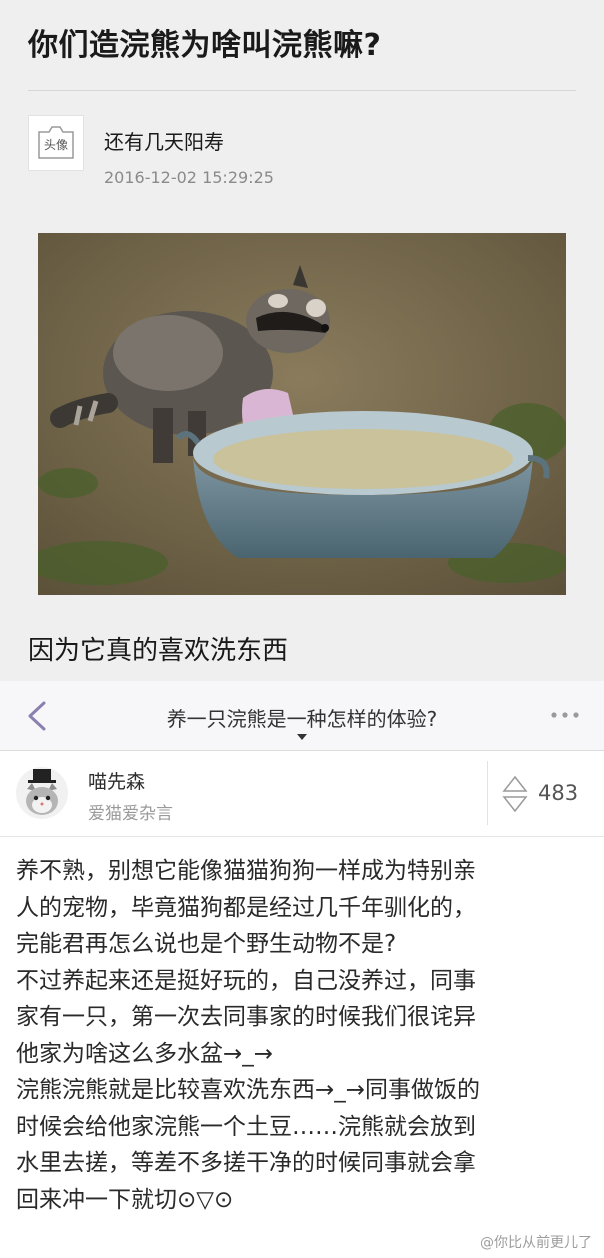  I want to click on question-title: 养一只浣熊是一种怎样的体验?, so click(302, 717).